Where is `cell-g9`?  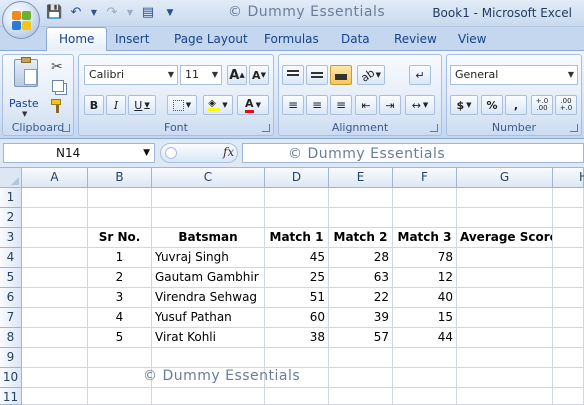 cell-g9 is located at coordinates (505, 358).